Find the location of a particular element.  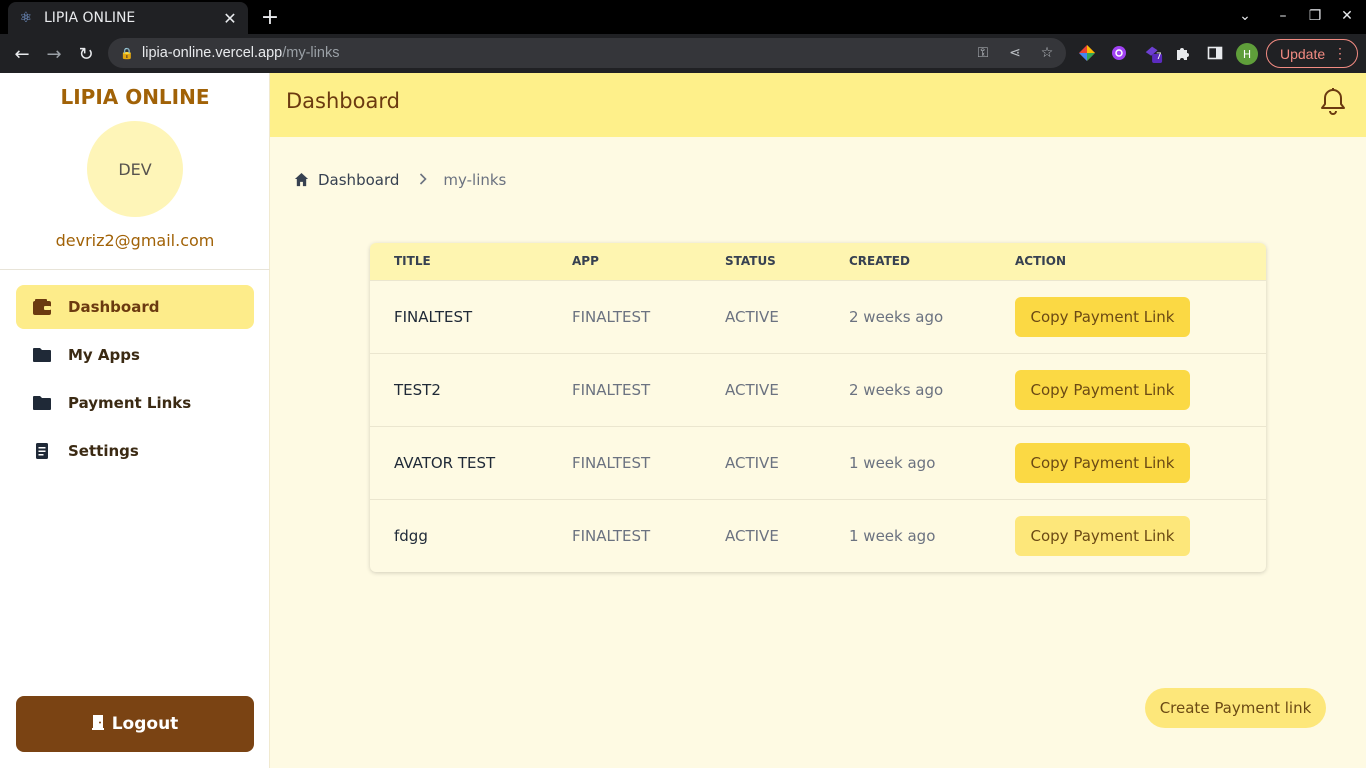

avatar-text: DEV is located at coordinates (135, 169).